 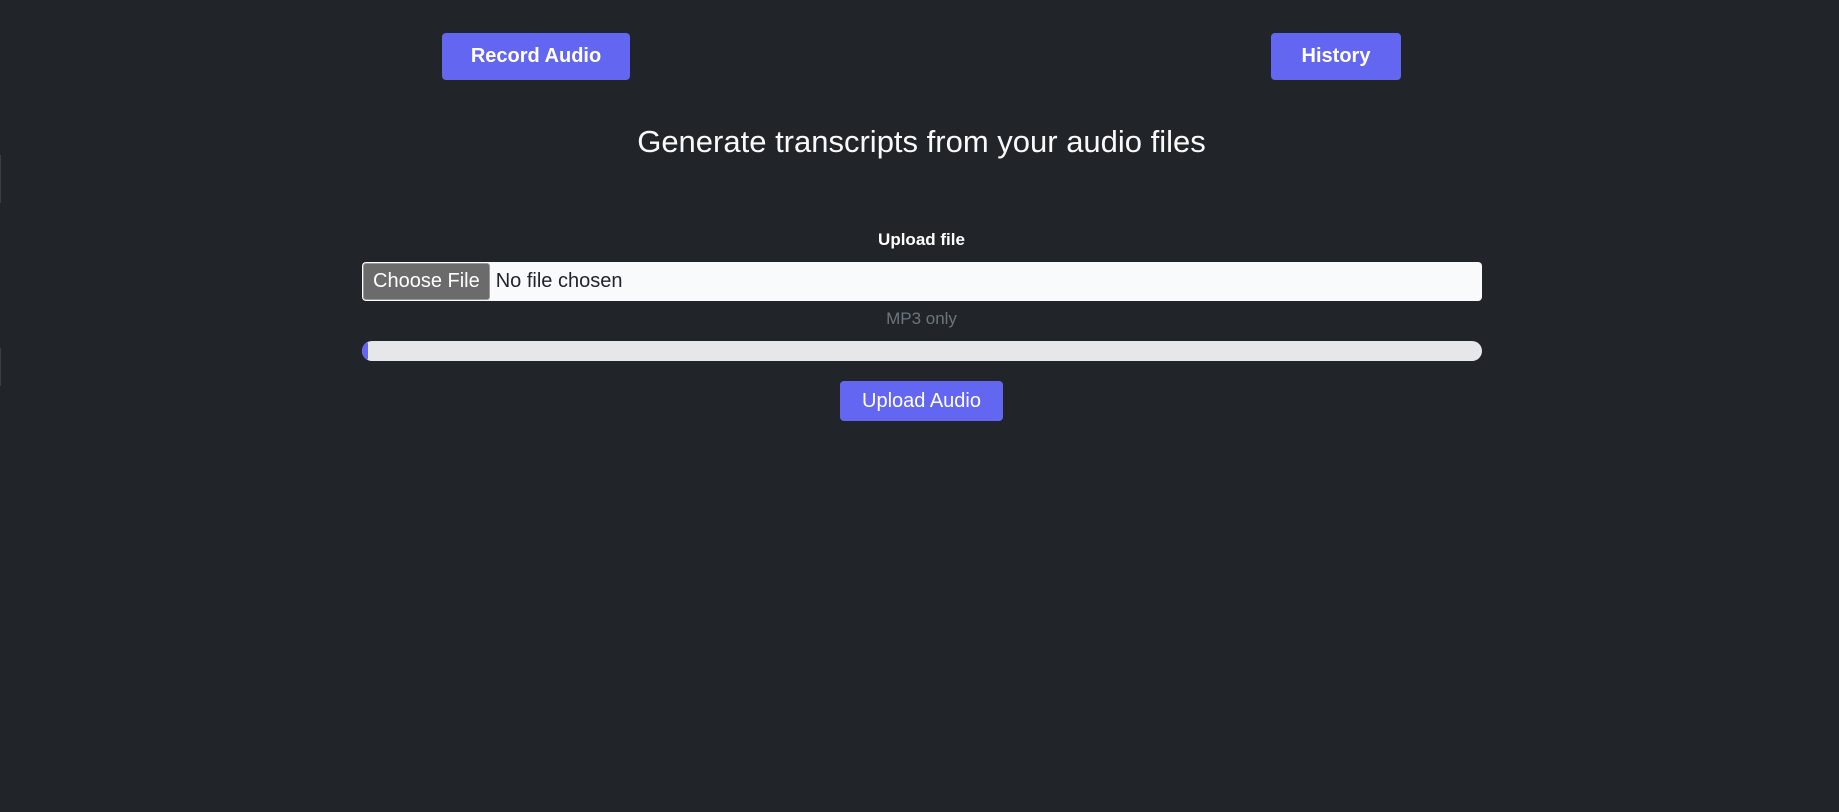 What do you see at coordinates (536, 56) in the screenshot?
I see `record-audio-button: Record Audio` at bounding box center [536, 56].